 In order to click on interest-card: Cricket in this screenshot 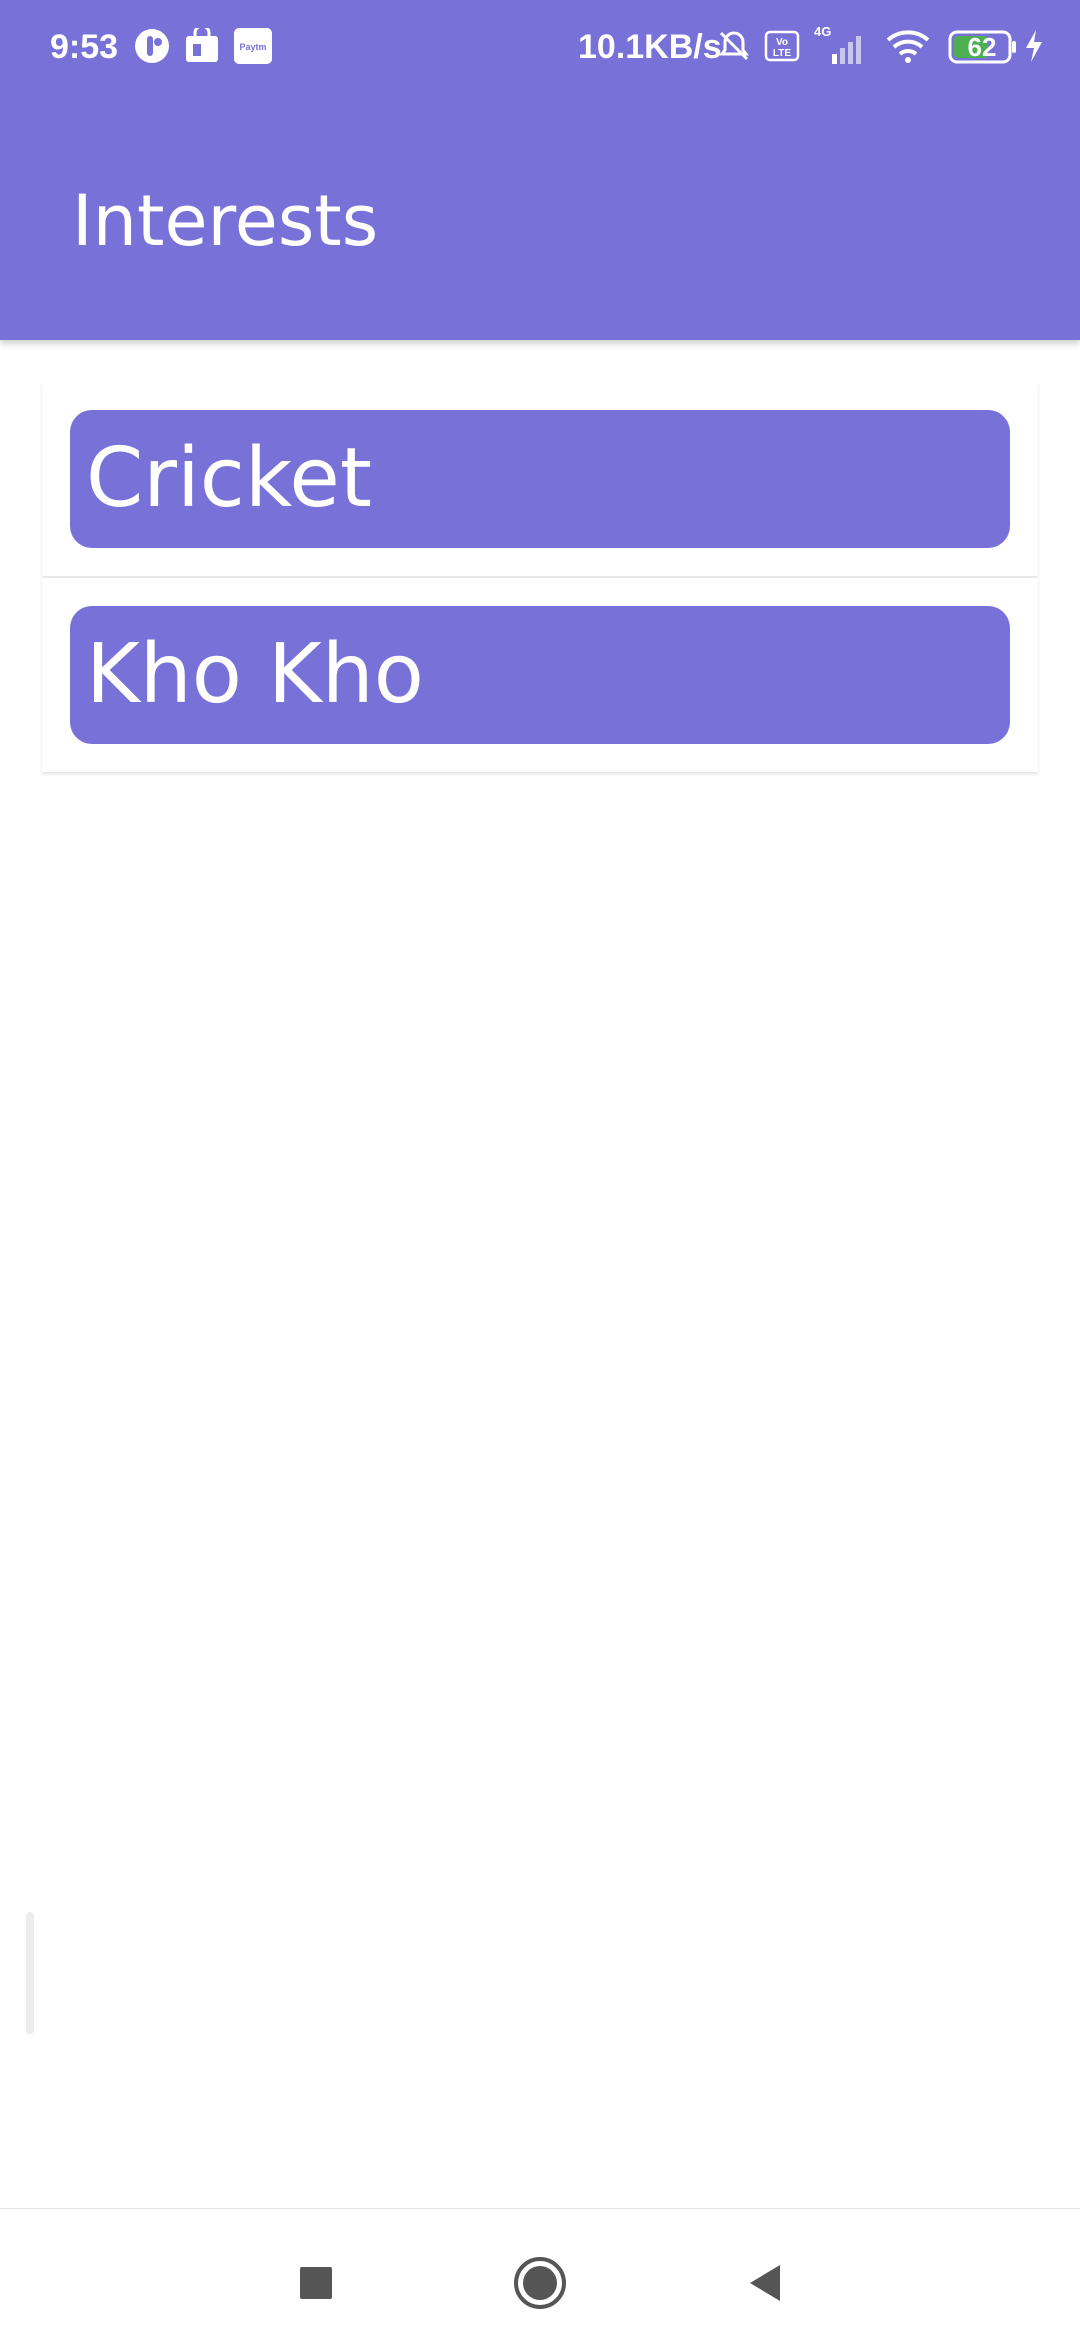, I will do `click(540, 479)`.